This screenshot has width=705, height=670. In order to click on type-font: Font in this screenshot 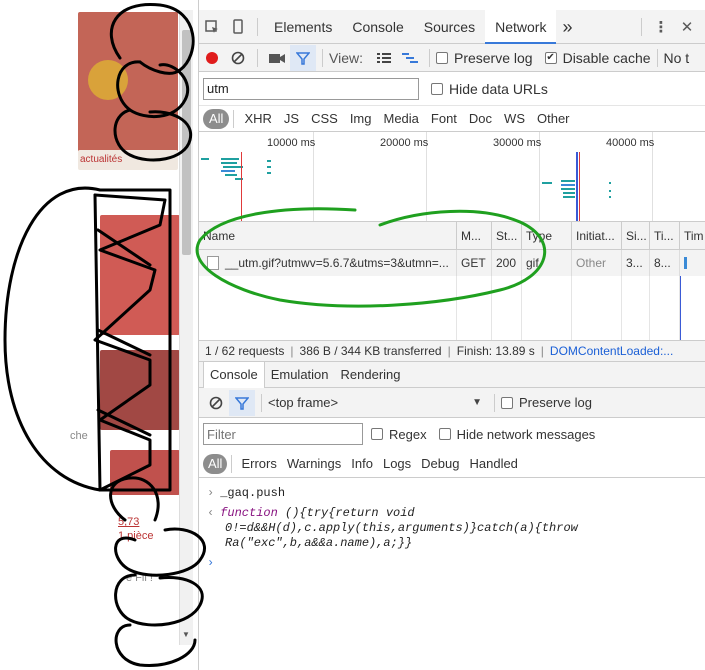, I will do `click(444, 119)`.